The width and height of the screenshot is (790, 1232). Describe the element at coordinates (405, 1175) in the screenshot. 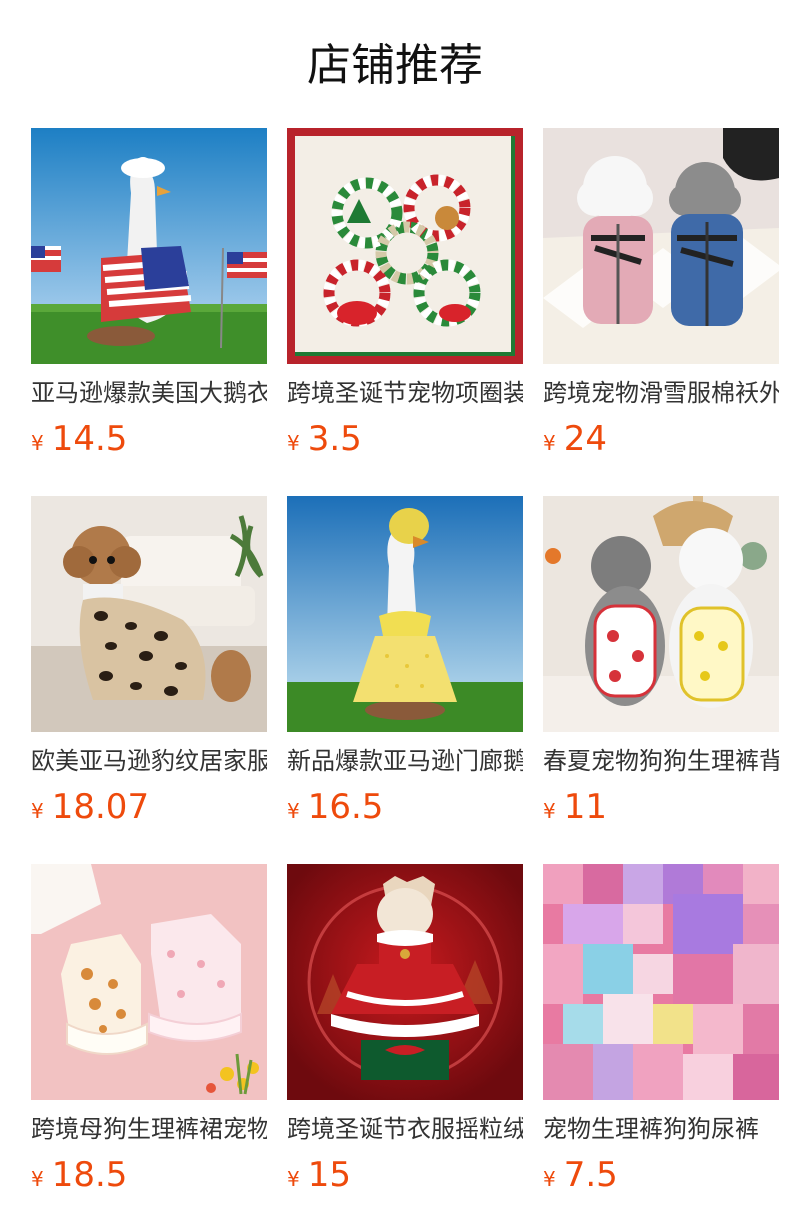

I see `product-price: ¥15` at that location.